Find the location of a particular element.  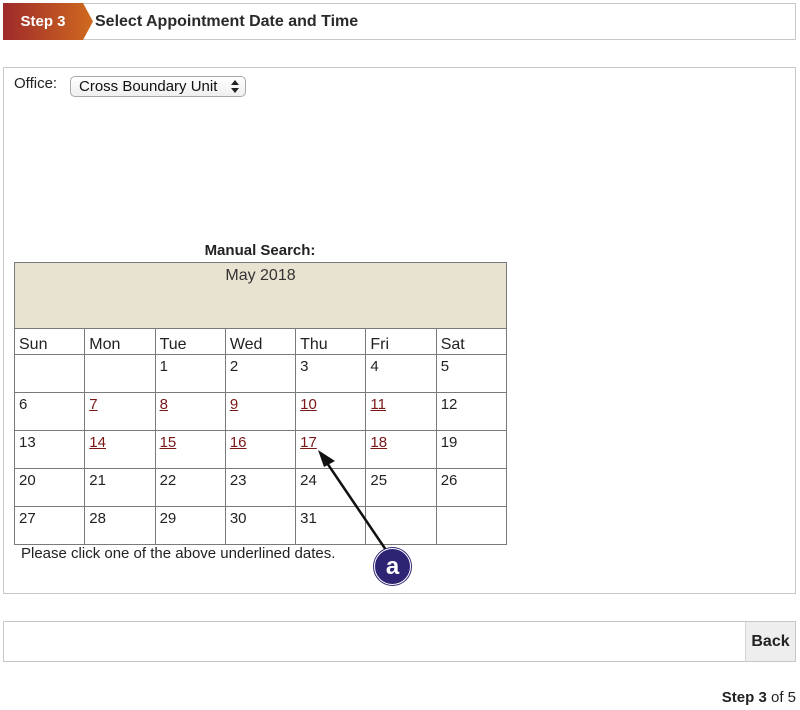

calendar-day-cell: 22 is located at coordinates (190, 487).